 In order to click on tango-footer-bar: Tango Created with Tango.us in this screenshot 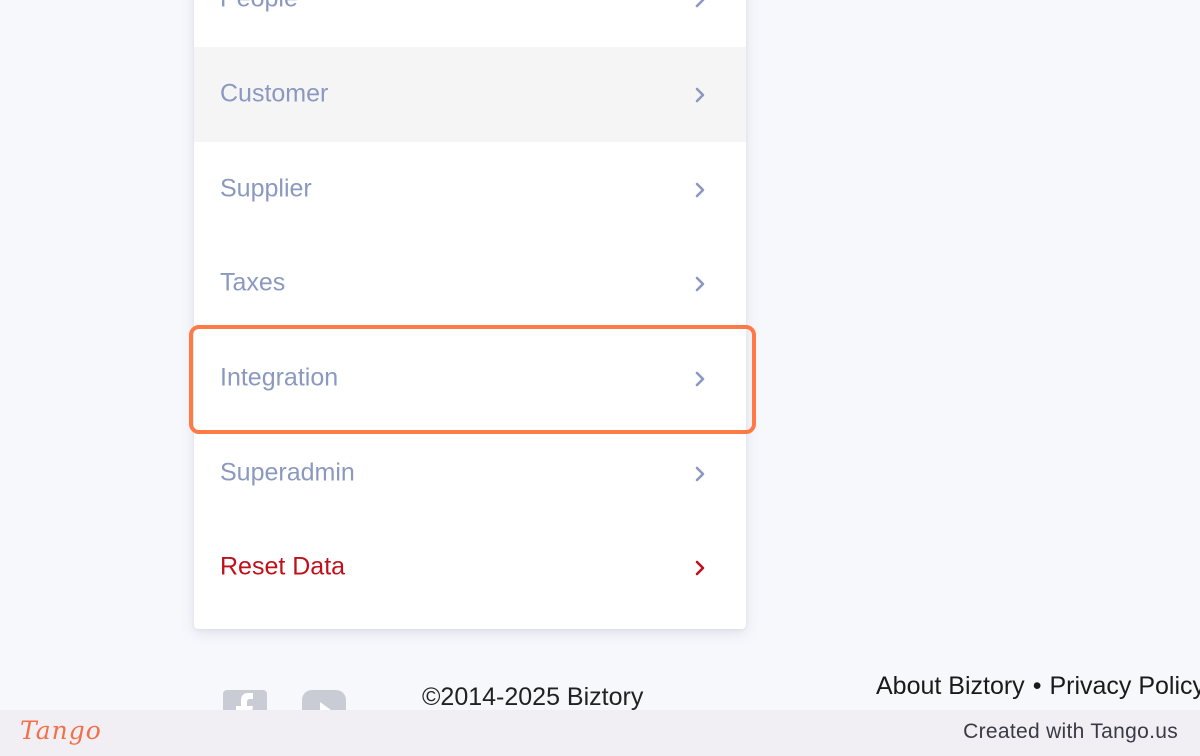, I will do `click(600, 733)`.